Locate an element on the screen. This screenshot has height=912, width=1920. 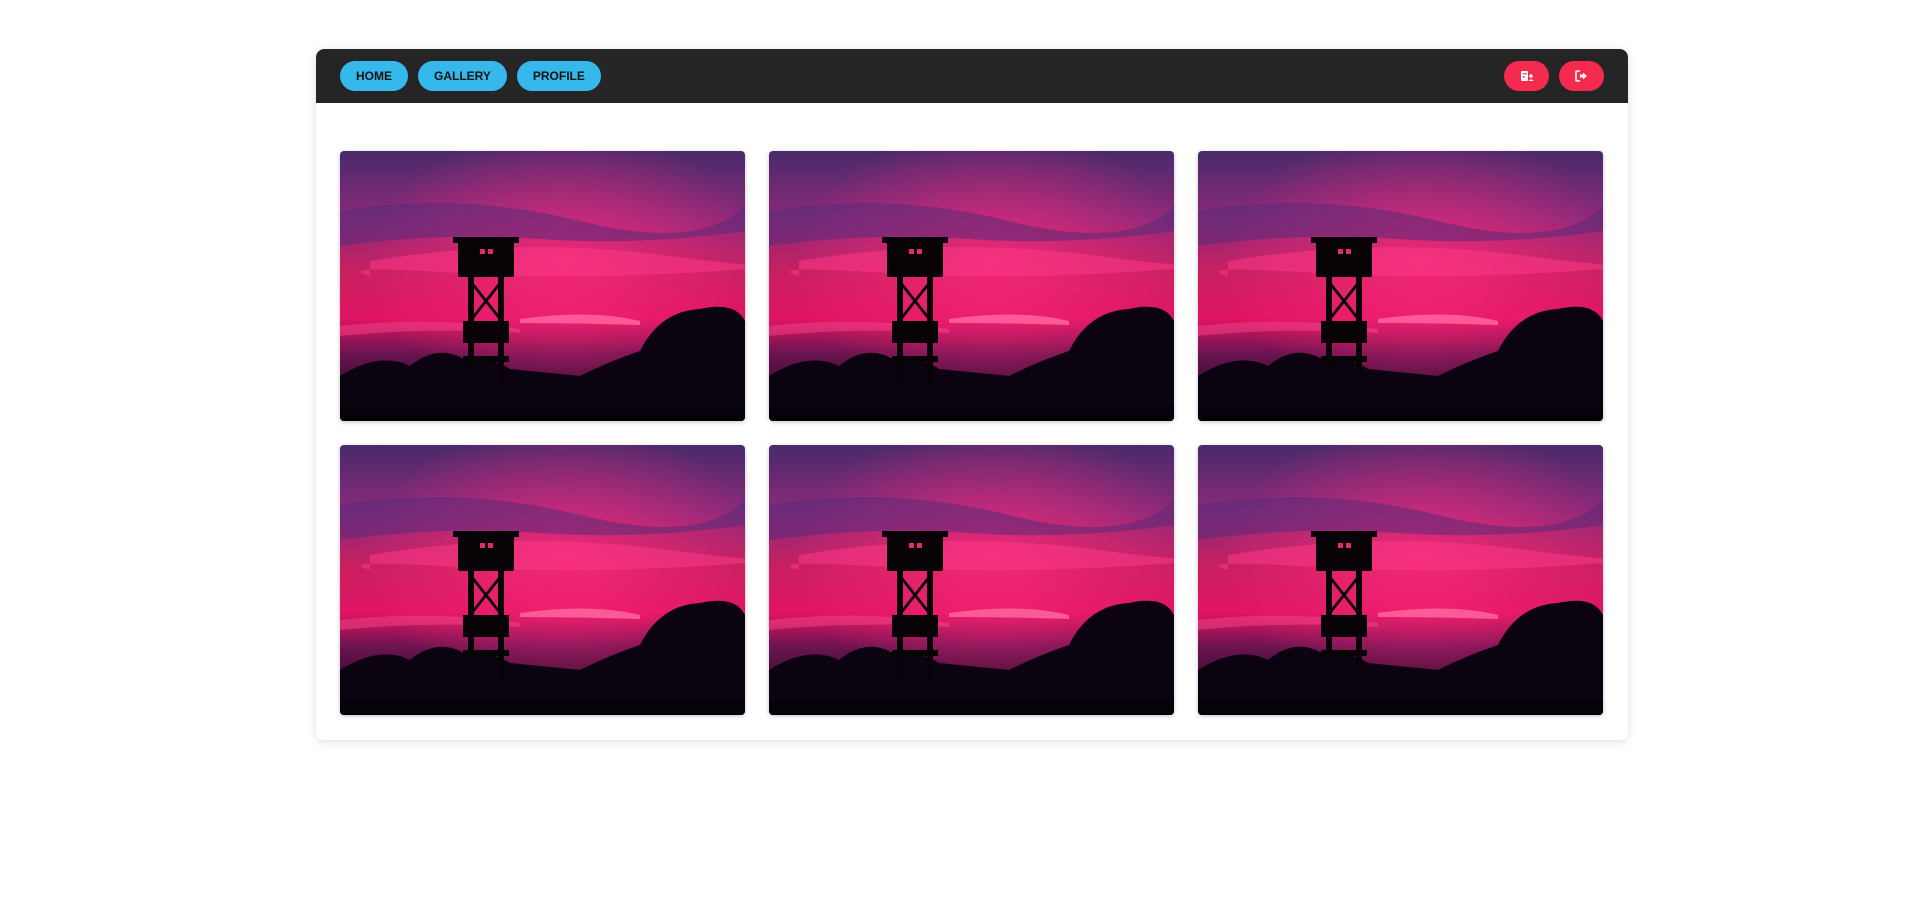
nav-links: HOME GALLERY PROFILE is located at coordinates (470, 76).